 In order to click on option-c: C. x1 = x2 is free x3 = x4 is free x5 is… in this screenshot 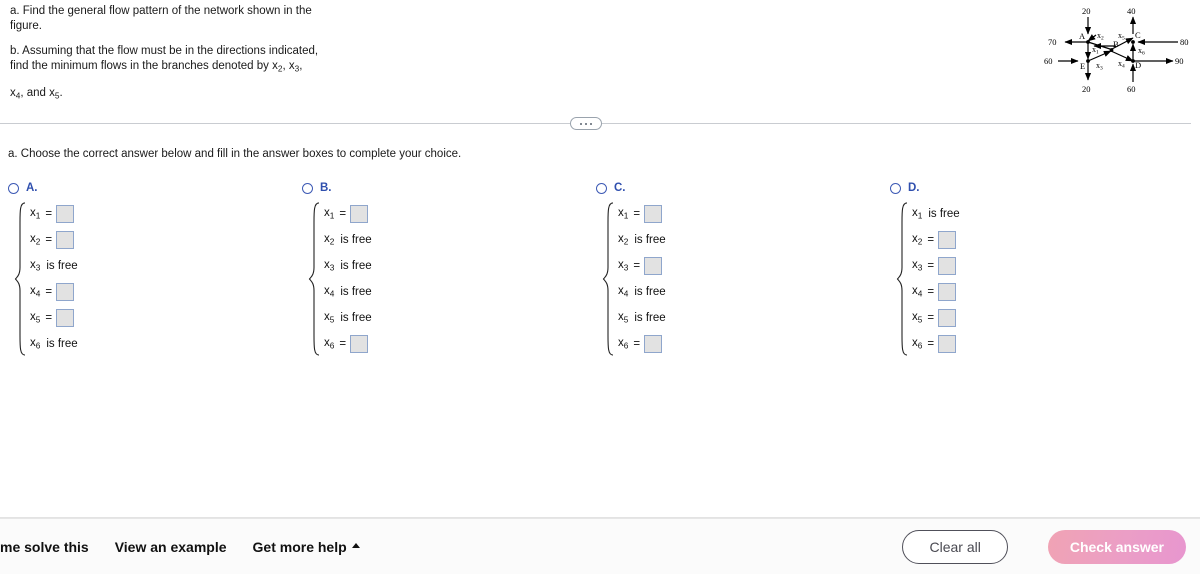, I will do `click(741, 268)`.